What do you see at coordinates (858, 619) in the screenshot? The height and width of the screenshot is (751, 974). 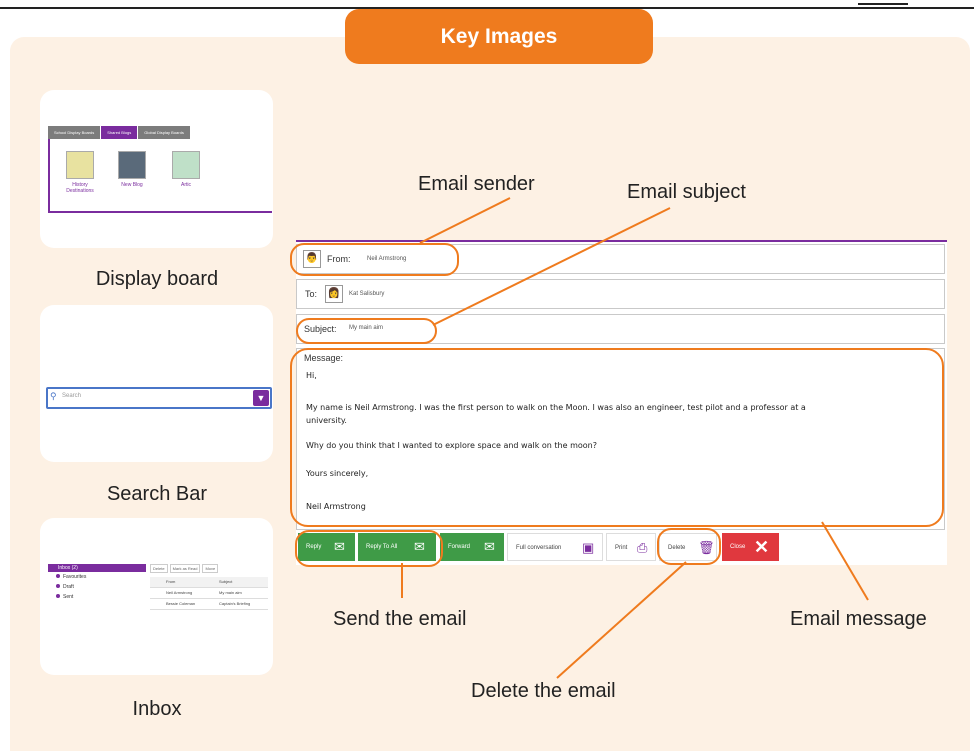 I see `annotation-email-message: Email message` at bounding box center [858, 619].